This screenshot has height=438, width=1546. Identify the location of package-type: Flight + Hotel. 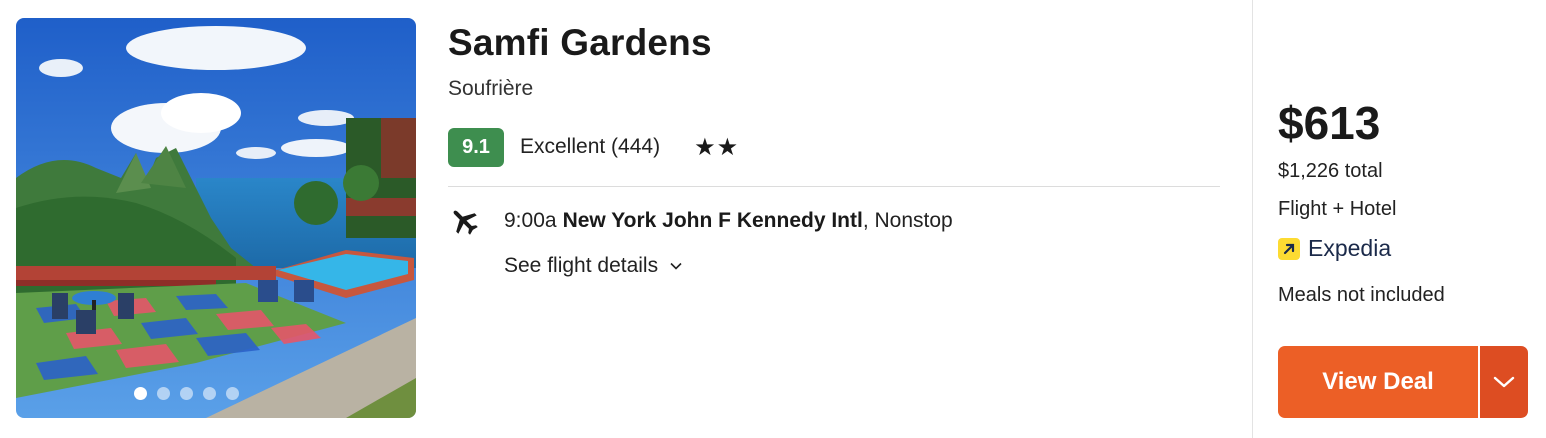
(1337, 209).